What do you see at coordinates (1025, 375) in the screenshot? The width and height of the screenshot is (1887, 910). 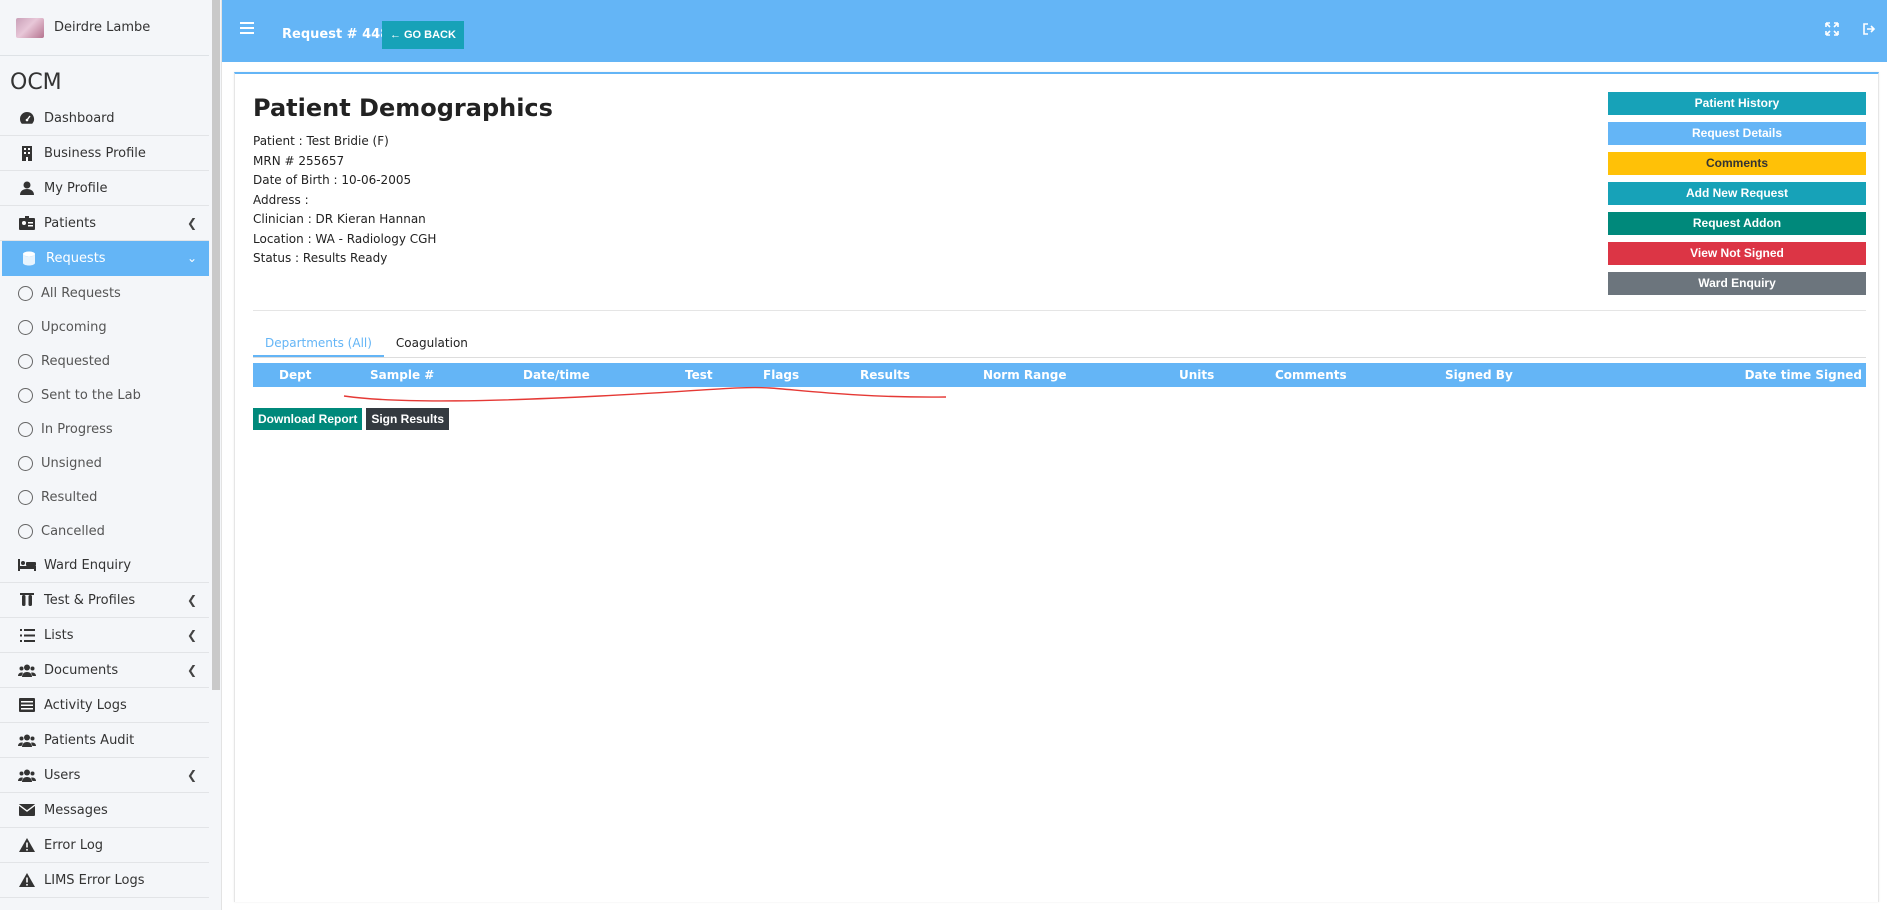 I see `column-header-norm-range: Norm Range` at bounding box center [1025, 375].